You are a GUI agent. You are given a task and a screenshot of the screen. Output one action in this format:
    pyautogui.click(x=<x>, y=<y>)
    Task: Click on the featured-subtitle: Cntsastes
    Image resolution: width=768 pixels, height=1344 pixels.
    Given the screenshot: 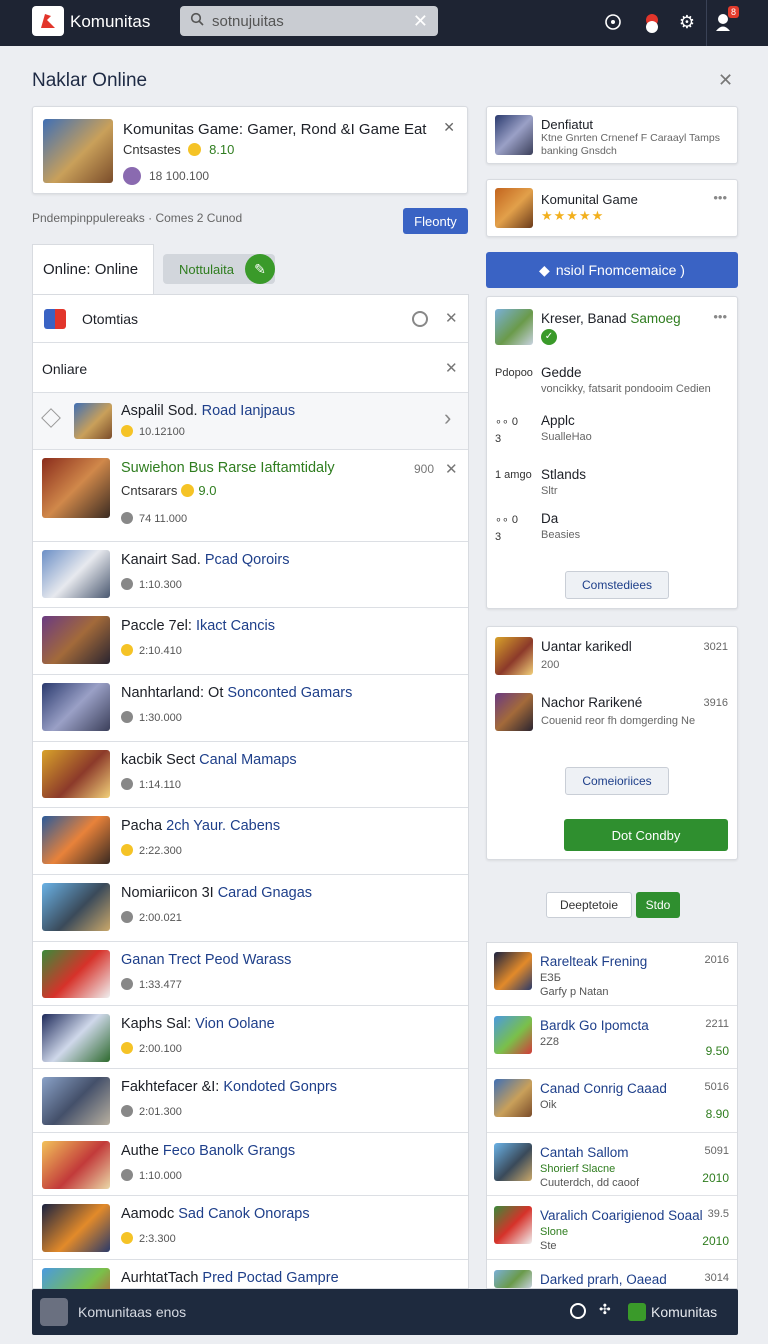 What is the action you would take?
    pyautogui.click(x=152, y=149)
    